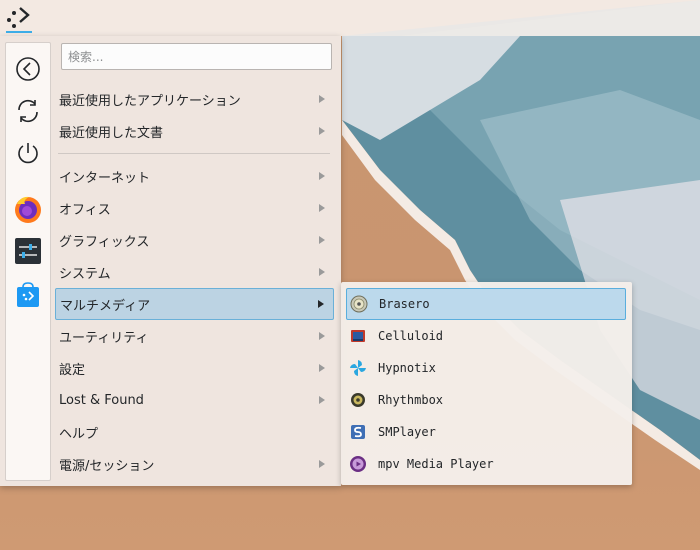  I want to click on favorite-back-button, so click(28, 69).